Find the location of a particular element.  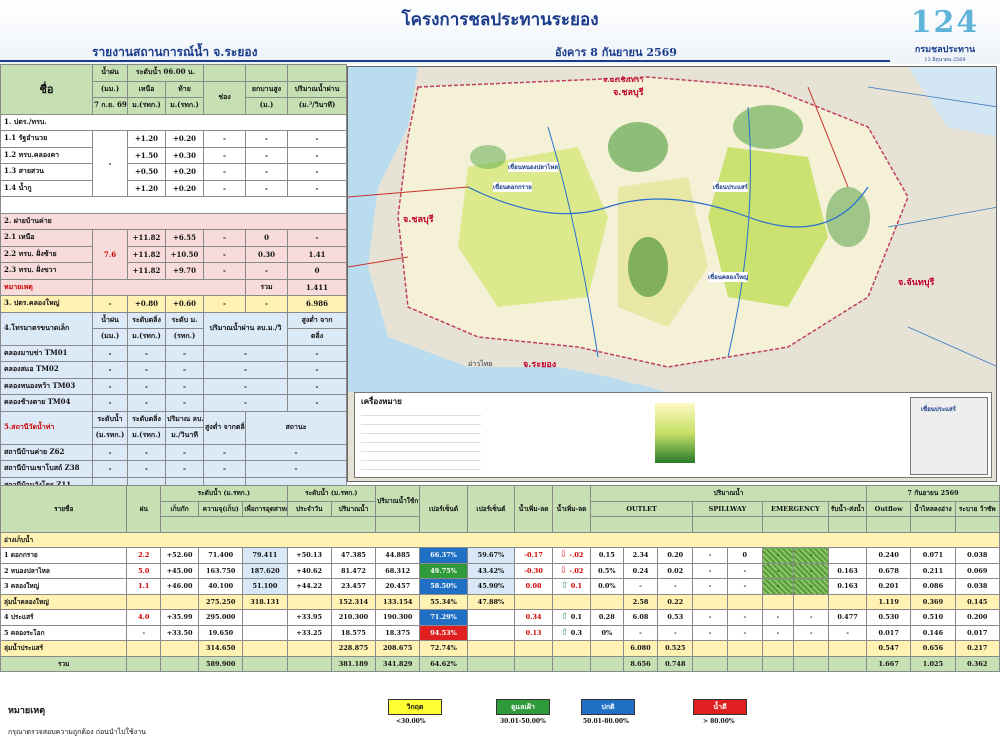

map-label-prov: จ.ชลบุรี is located at coordinates (628, 93).